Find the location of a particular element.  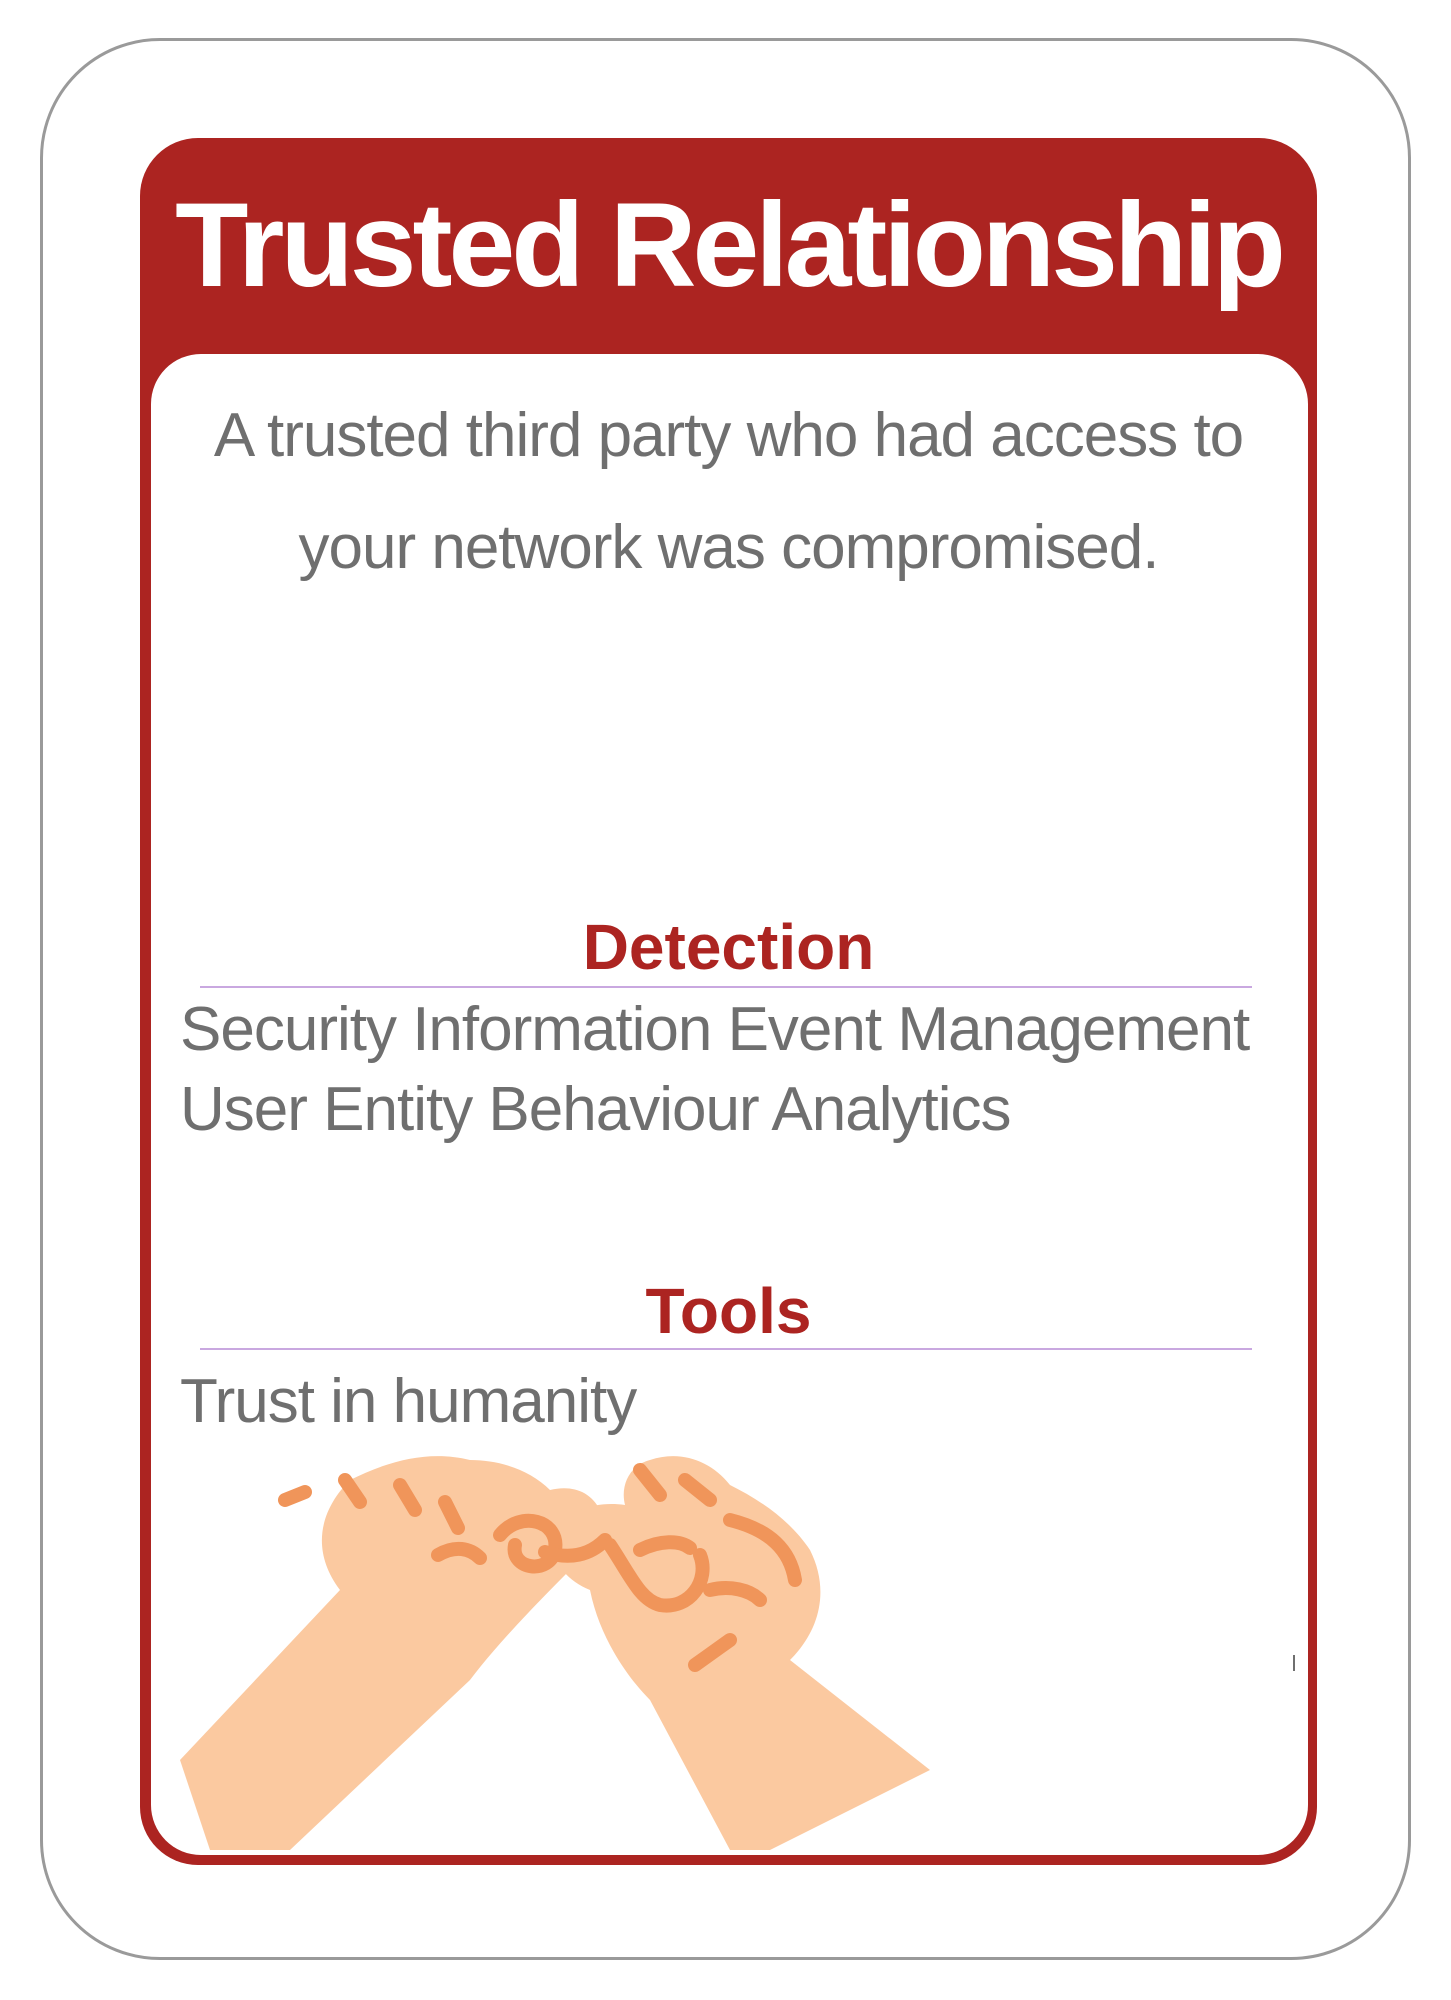

stray-tick-mark is located at coordinates (1294, 1663).